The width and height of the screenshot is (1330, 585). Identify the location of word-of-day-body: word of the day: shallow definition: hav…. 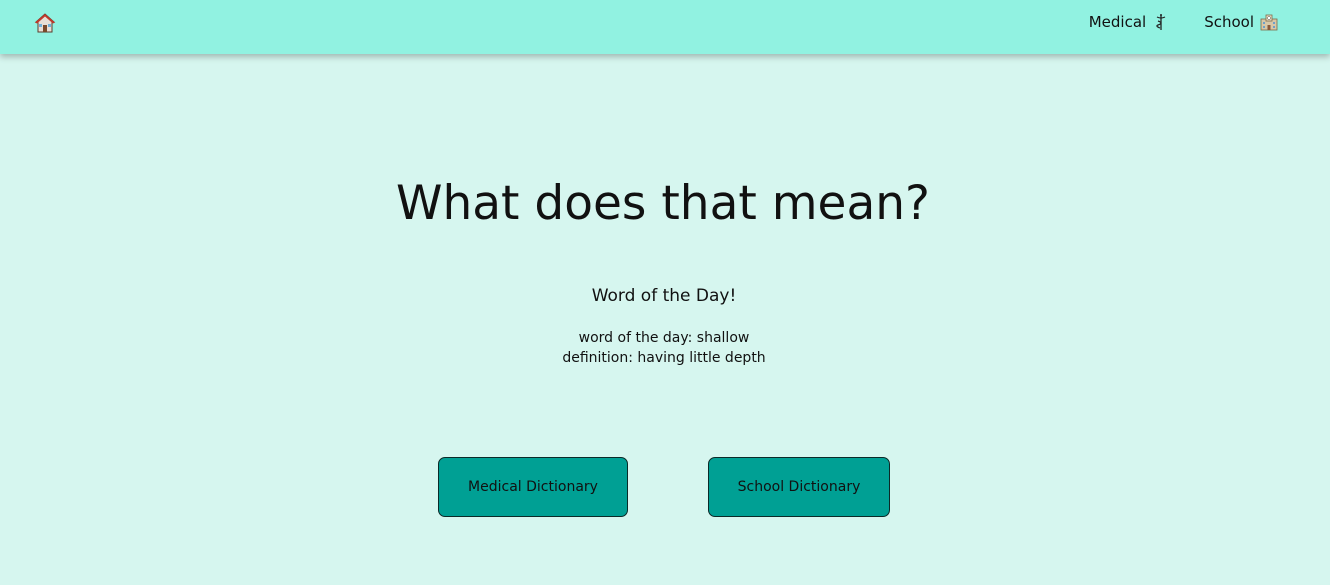
(664, 348).